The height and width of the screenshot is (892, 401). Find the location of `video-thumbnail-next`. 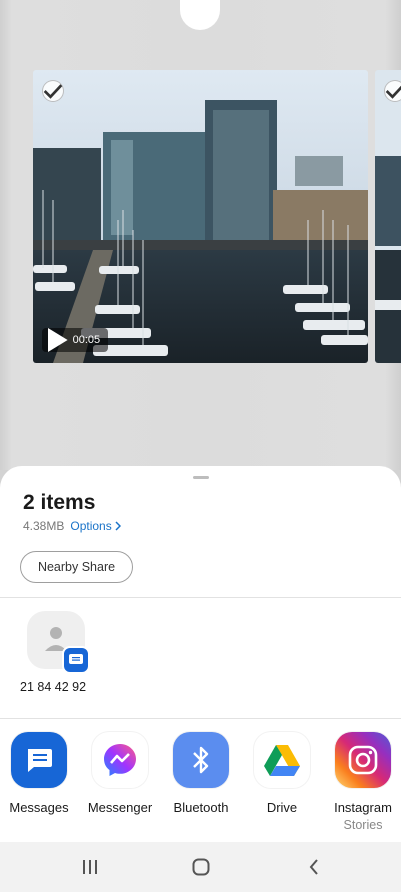

video-thumbnail-next is located at coordinates (388, 216).